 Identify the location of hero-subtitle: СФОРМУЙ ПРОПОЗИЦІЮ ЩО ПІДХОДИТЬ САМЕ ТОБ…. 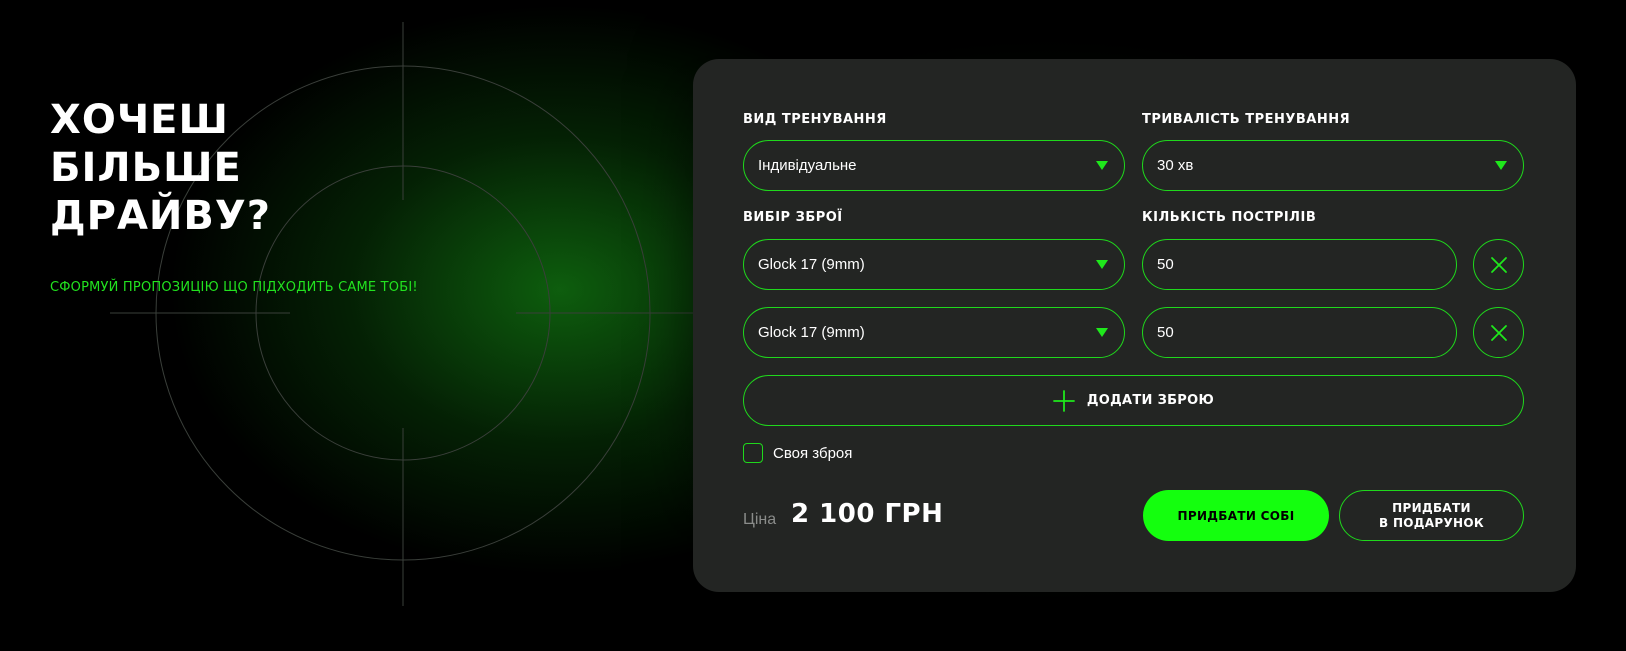
(234, 287).